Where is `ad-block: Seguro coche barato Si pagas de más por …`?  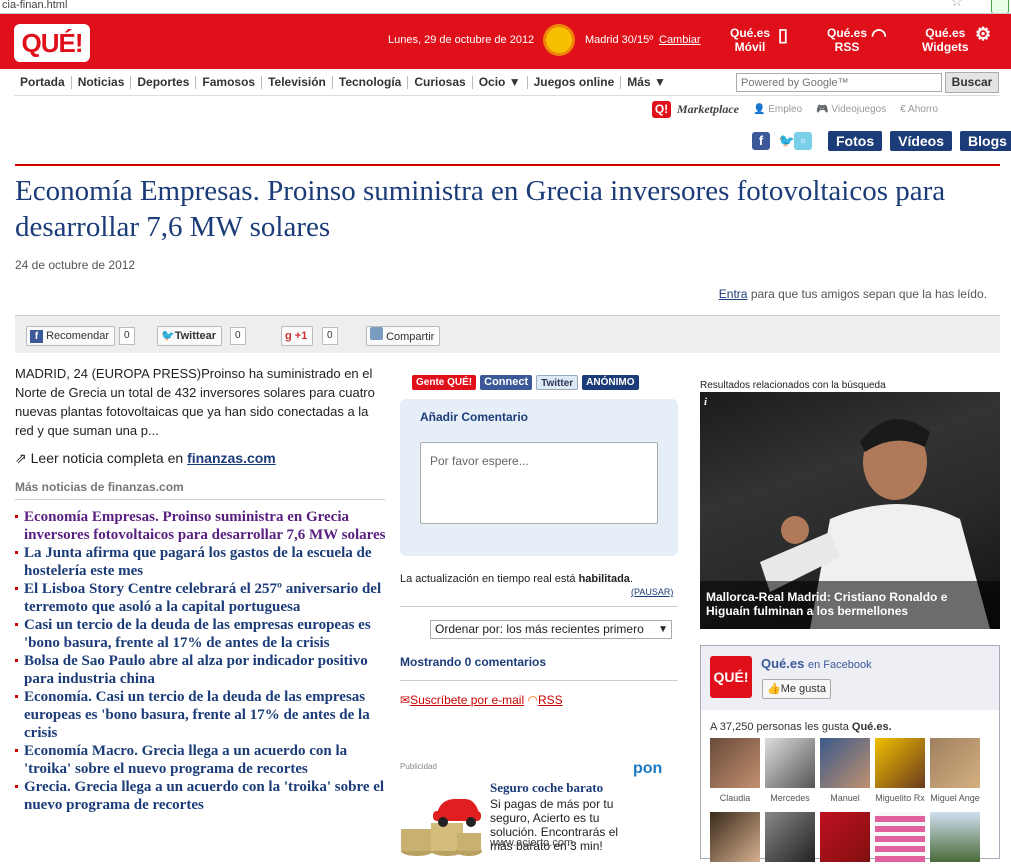
ad-block: Seguro coche barato Si pagas de más por … is located at coordinates (539, 819).